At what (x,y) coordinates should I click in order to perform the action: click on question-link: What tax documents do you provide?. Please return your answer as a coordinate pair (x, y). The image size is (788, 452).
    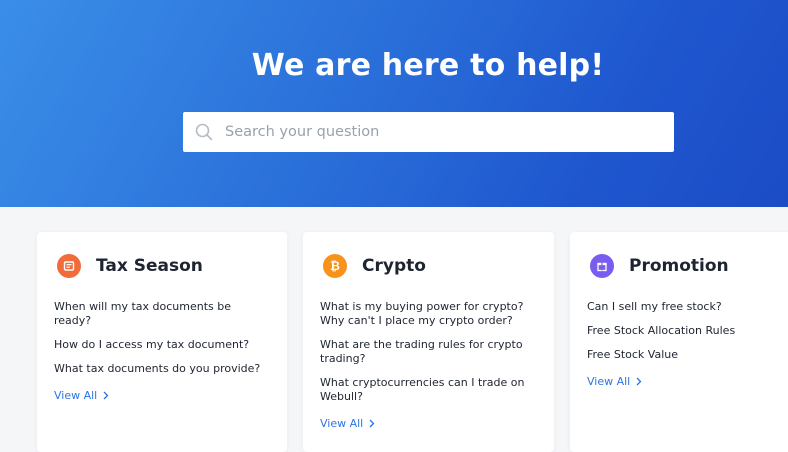
    Looking at the image, I should click on (159, 369).